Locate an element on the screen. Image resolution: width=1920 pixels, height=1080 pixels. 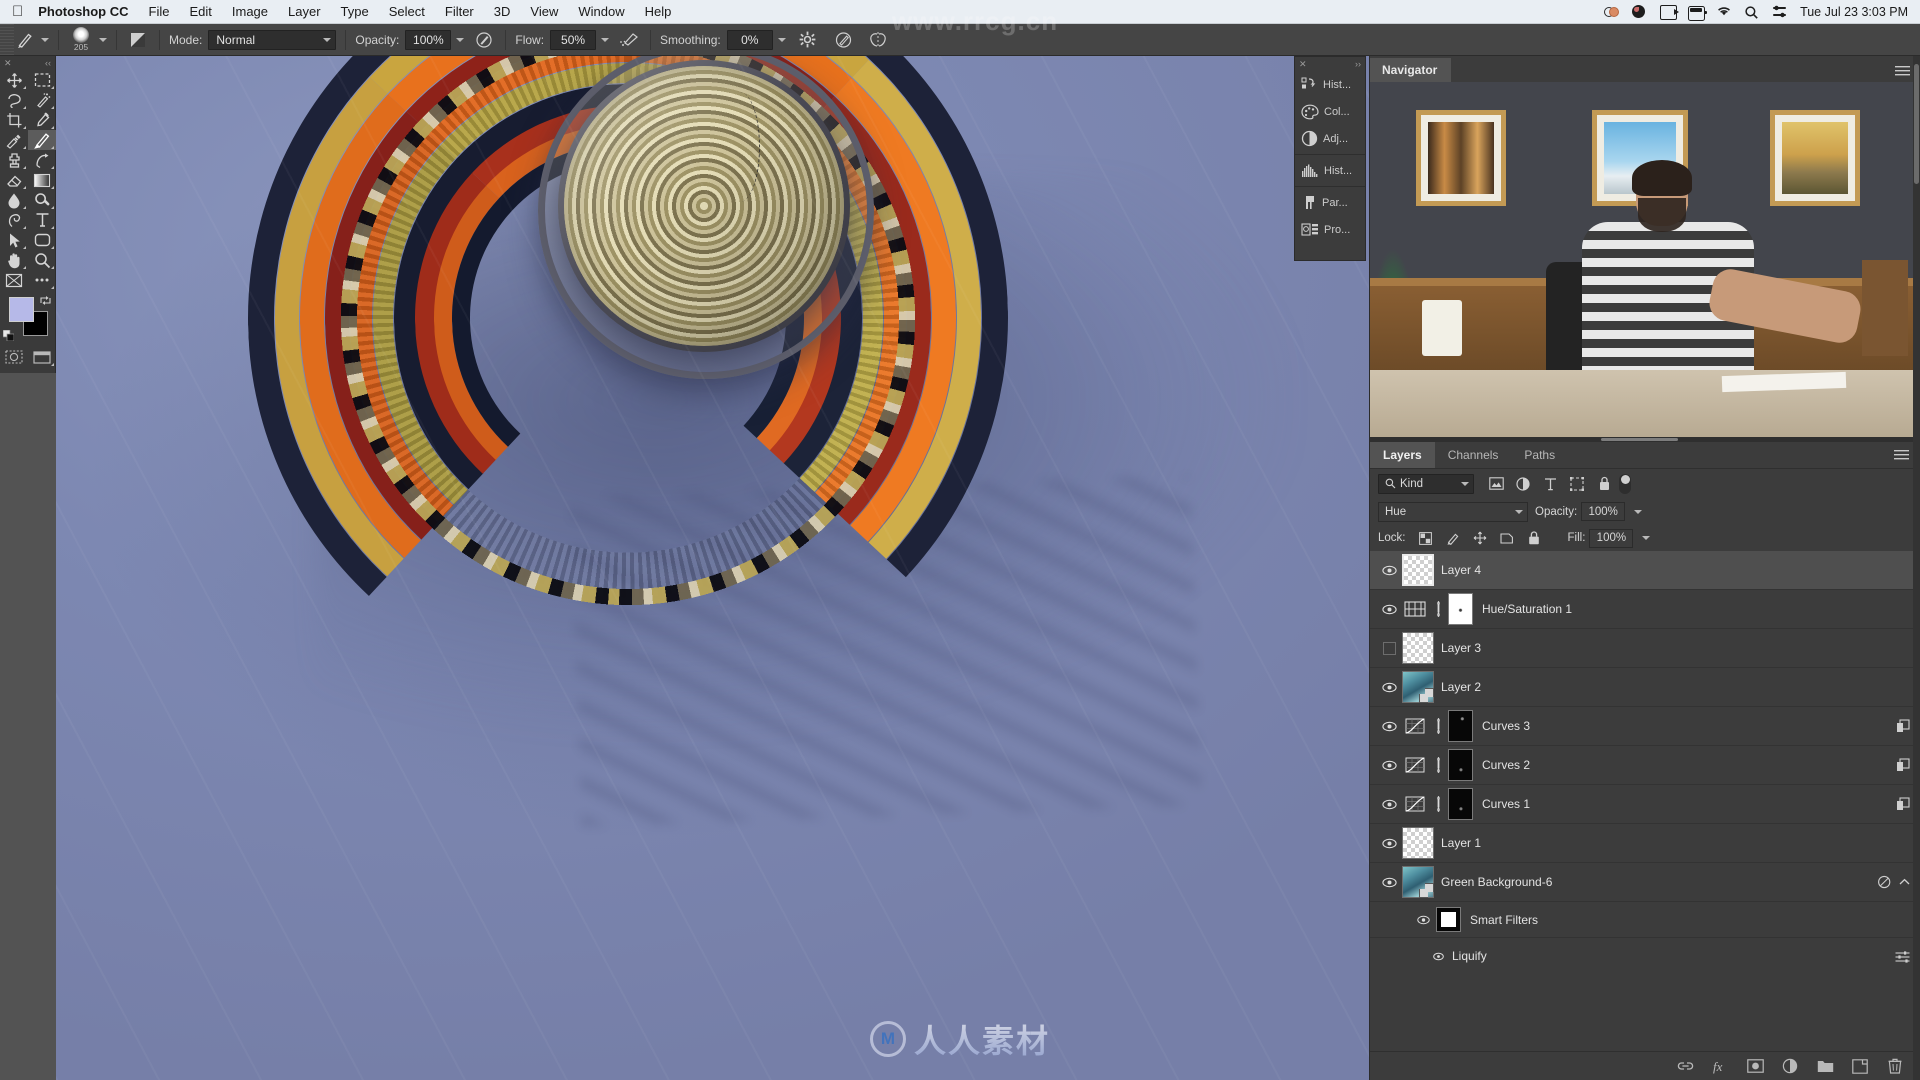
collapse-icon: ‹‹ is located at coordinates (48, 63).